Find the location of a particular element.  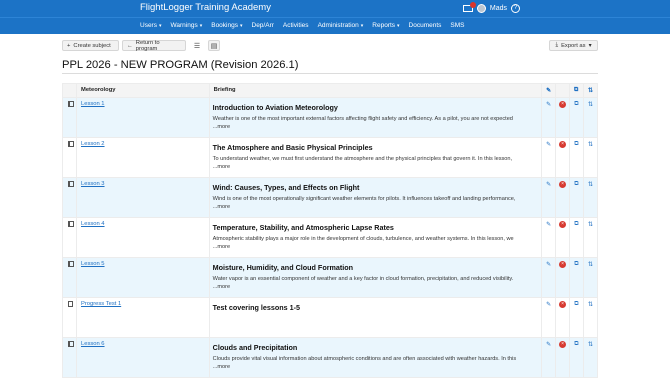

lesson-cell: Lesson 3 is located at coordinates (143, 197).